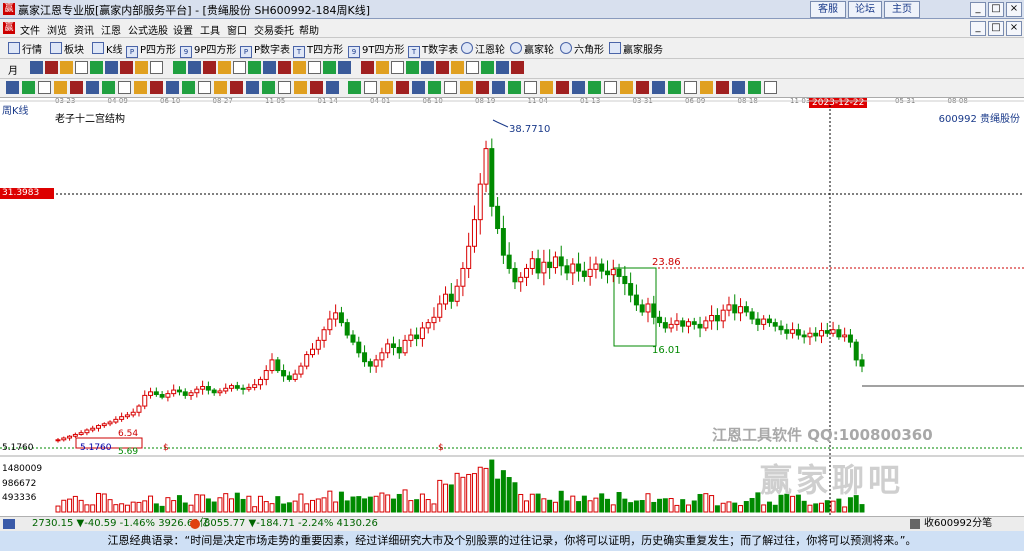 Image resolution: width=1024 pixels, height=551 pixels. I want to click on tool-winner-wheel: 赢家轮, so click(532, 48).